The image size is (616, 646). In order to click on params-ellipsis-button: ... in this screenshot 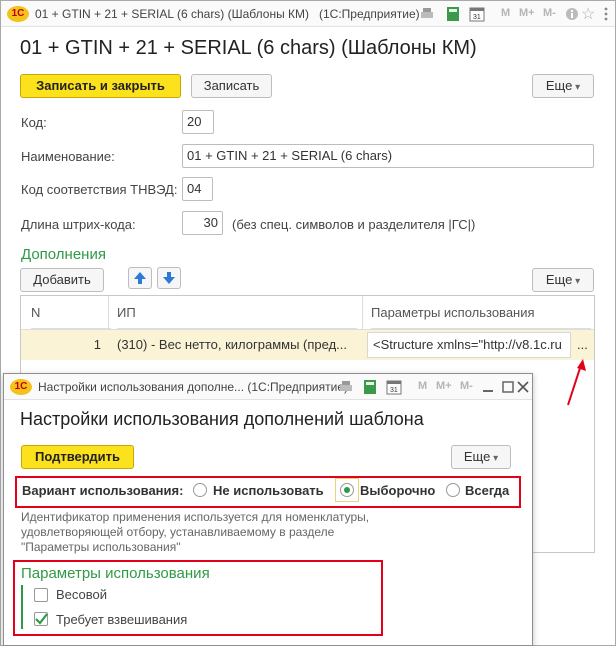, I will do `click(584, 345)`.